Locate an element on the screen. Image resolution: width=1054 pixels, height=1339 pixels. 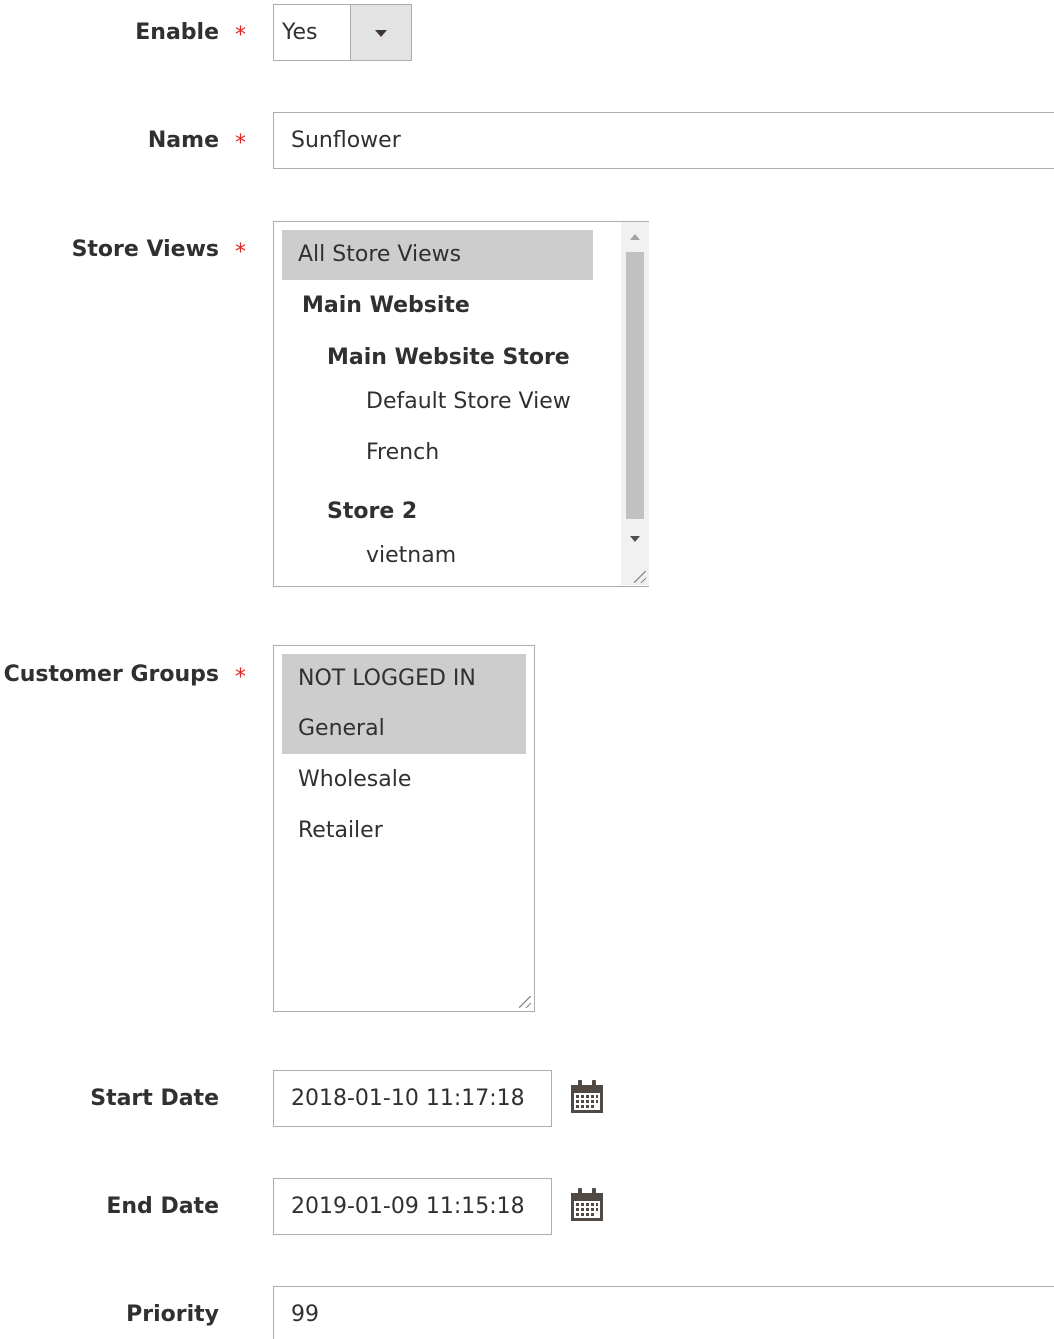
enable-label: Enable is located at coordinates (177, 32).